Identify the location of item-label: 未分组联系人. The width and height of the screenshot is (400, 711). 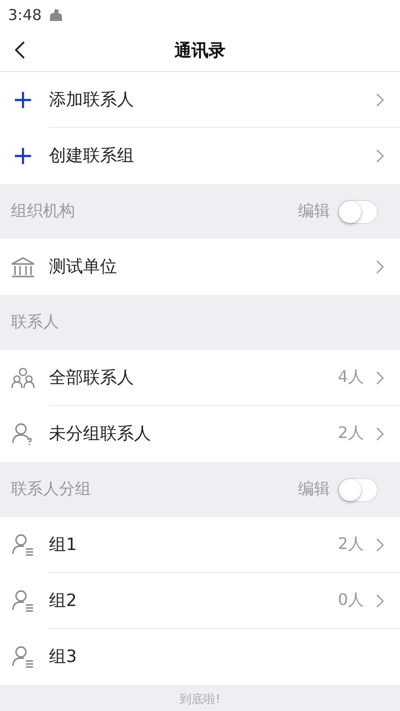
(100, 434).